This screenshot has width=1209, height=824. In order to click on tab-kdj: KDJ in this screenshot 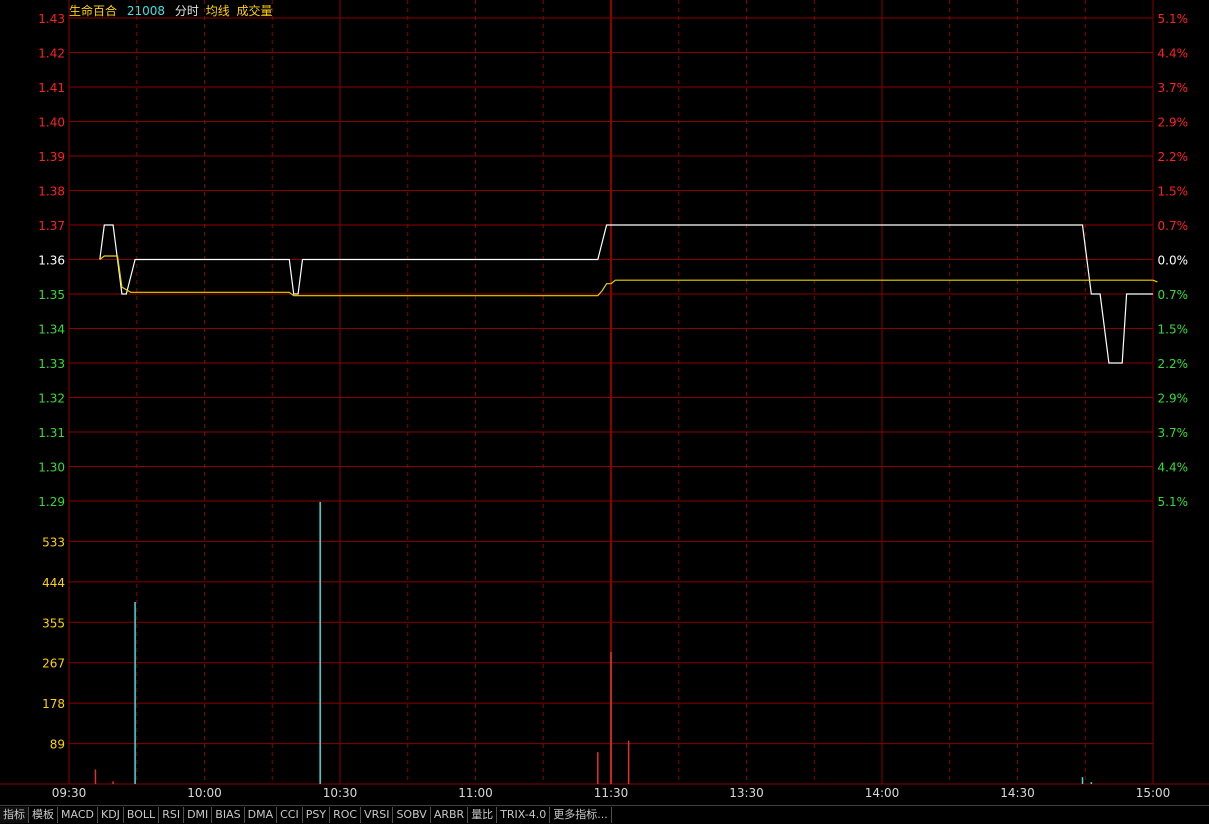, I will do `click(111, 815)`.